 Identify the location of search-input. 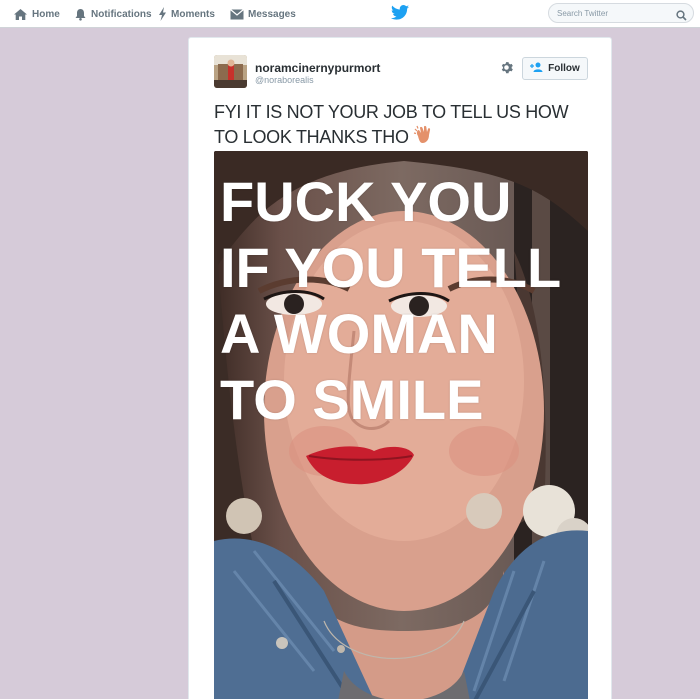
(612, 13).